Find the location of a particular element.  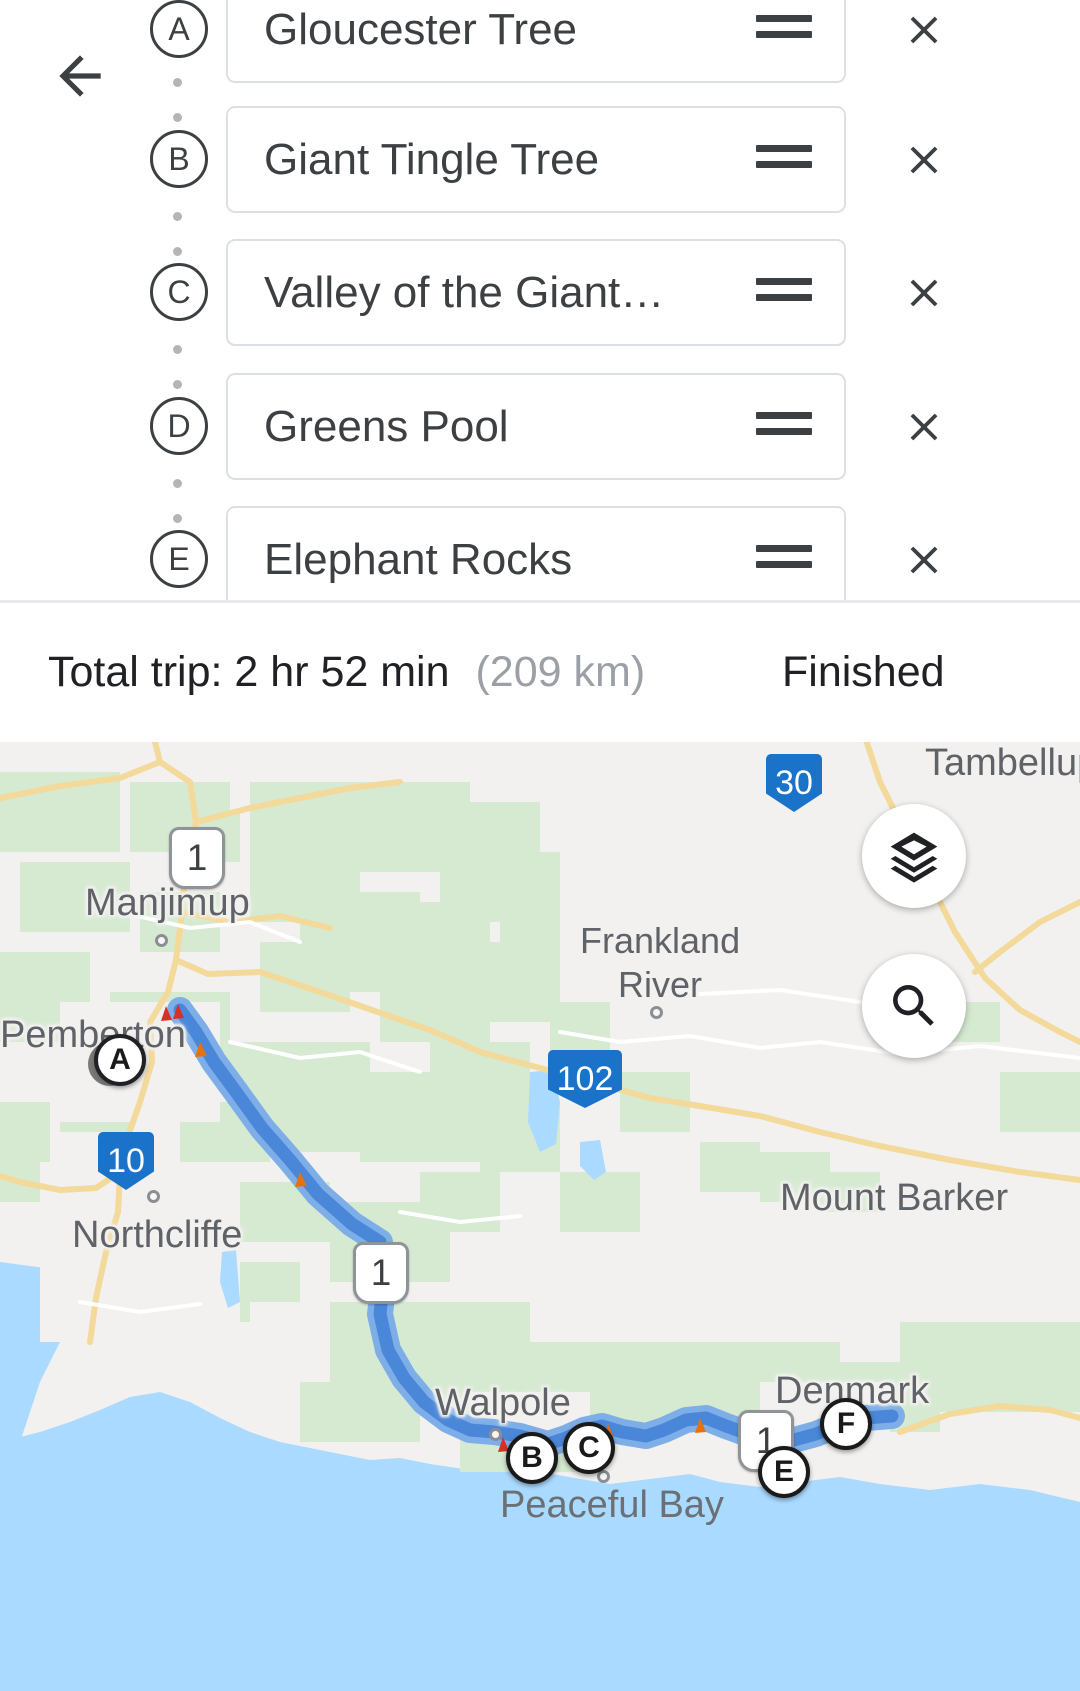

finished-button: Finished is located at coordinates (863, 672).